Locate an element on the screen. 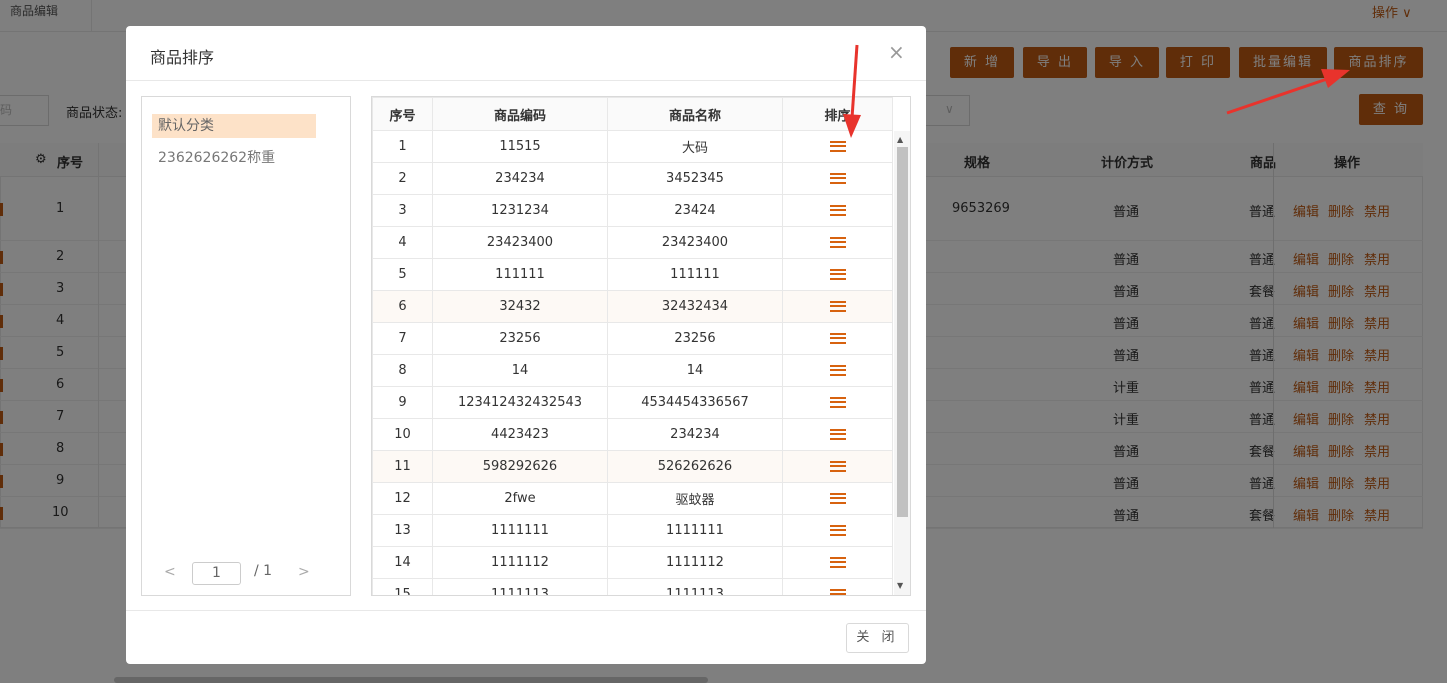 The height and width of the screenshot is (683, 1447). arrow-line-down is located at coordinates (854, 81).